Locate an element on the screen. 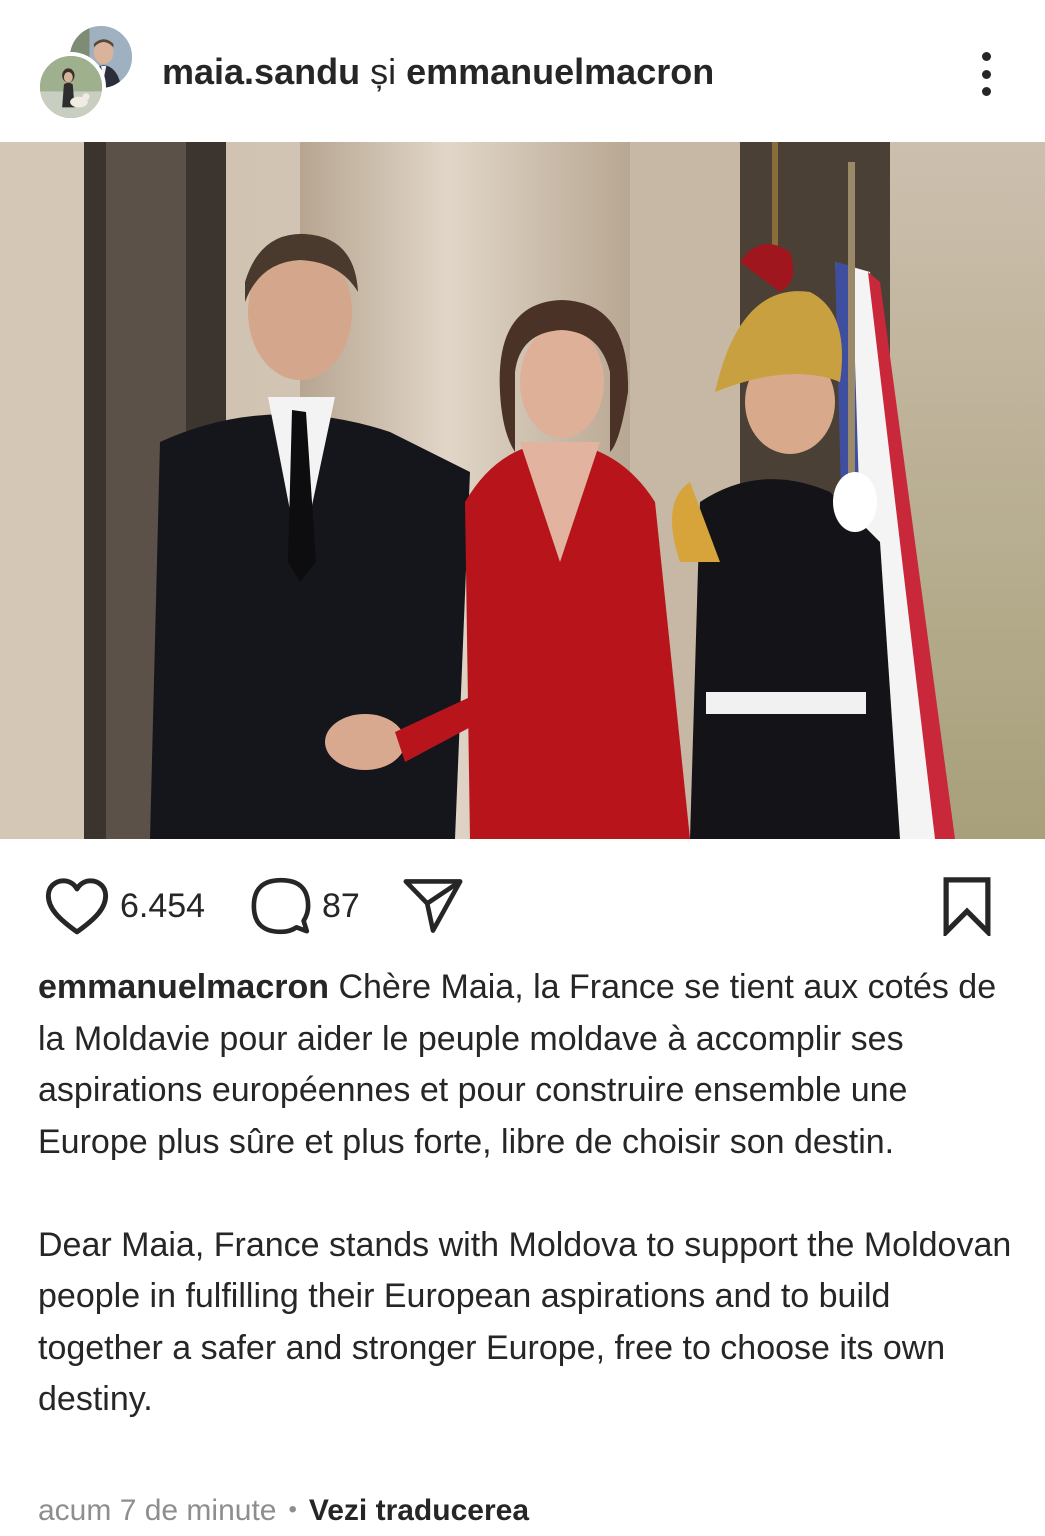  likes-count: 6.454 is located at coordinates (162, 906).